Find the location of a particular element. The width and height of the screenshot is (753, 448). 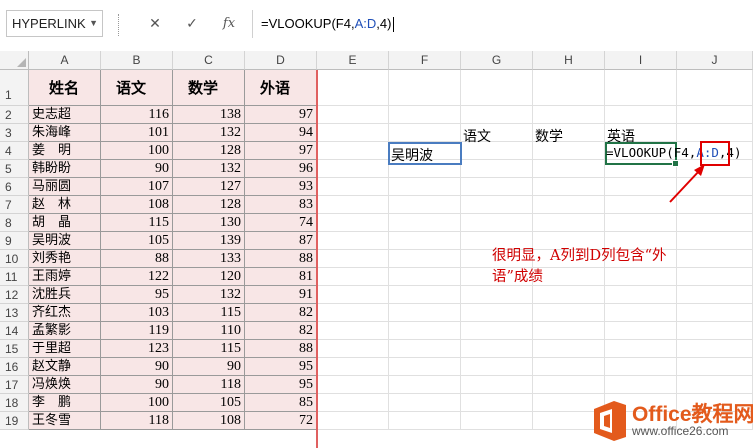

row-header-16: 16 is located at coordinates (14, 367).